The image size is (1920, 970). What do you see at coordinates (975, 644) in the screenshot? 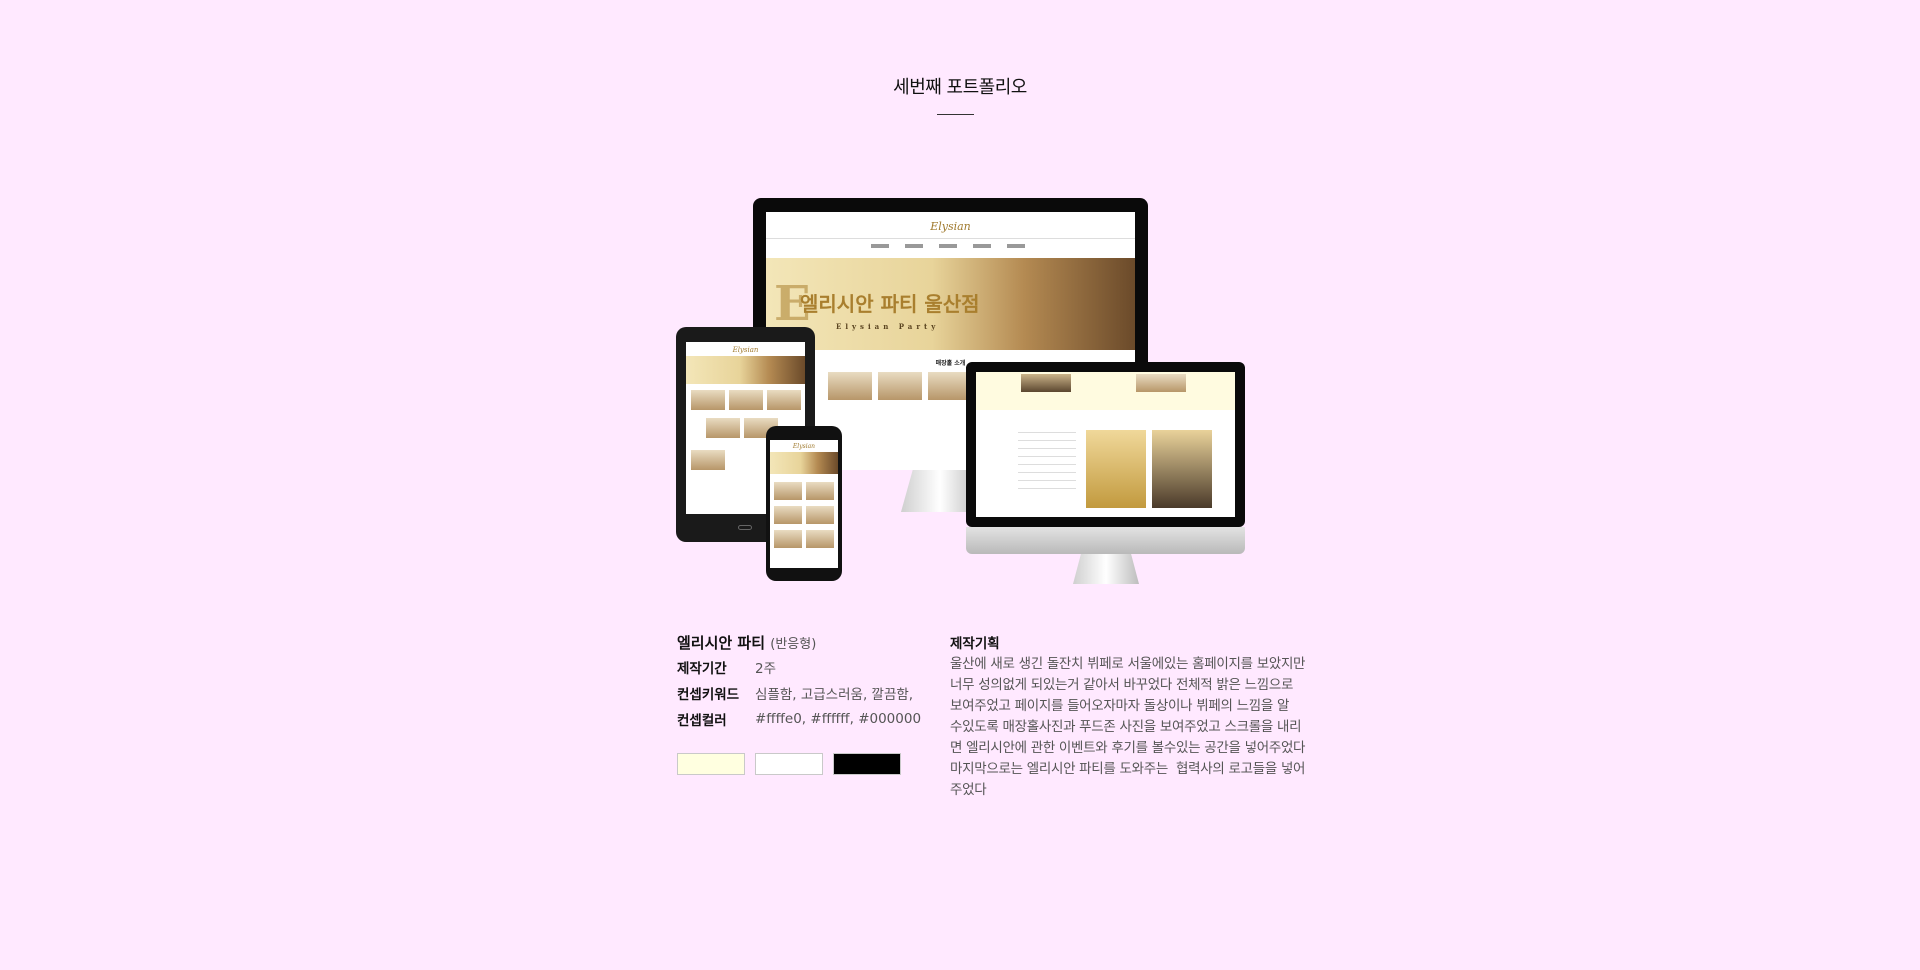
I see `plan-heading: 제작기획` at bounding box center [975, 644].